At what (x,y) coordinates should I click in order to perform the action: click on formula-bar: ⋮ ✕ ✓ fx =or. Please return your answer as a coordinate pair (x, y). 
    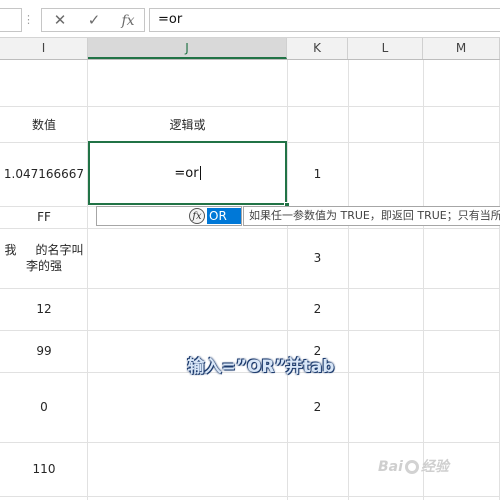
    Looking at the image, I should click on (250, 19).